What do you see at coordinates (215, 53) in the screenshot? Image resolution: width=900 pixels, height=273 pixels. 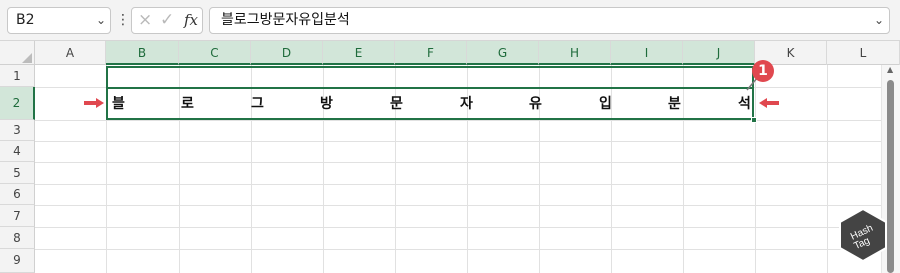 I see `column-header-c: C` at bounding box center [215, 53].